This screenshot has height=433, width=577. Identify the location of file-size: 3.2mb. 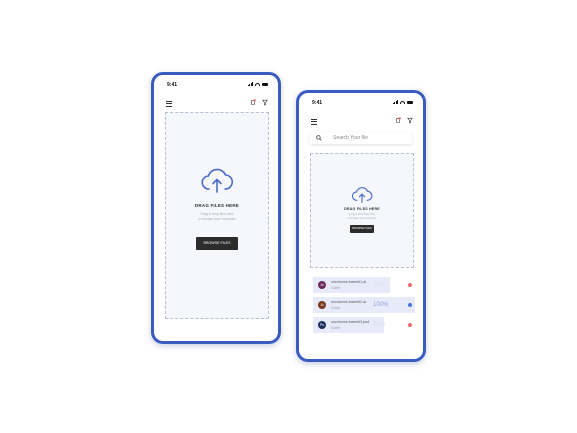
(335, 308).